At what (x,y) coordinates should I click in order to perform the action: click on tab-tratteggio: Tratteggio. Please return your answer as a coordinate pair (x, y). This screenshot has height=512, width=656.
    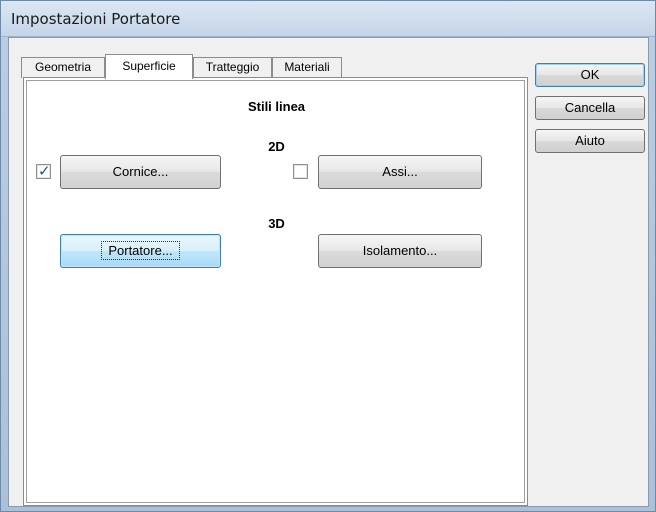
    Looking at the image, I should click on (232, 67).